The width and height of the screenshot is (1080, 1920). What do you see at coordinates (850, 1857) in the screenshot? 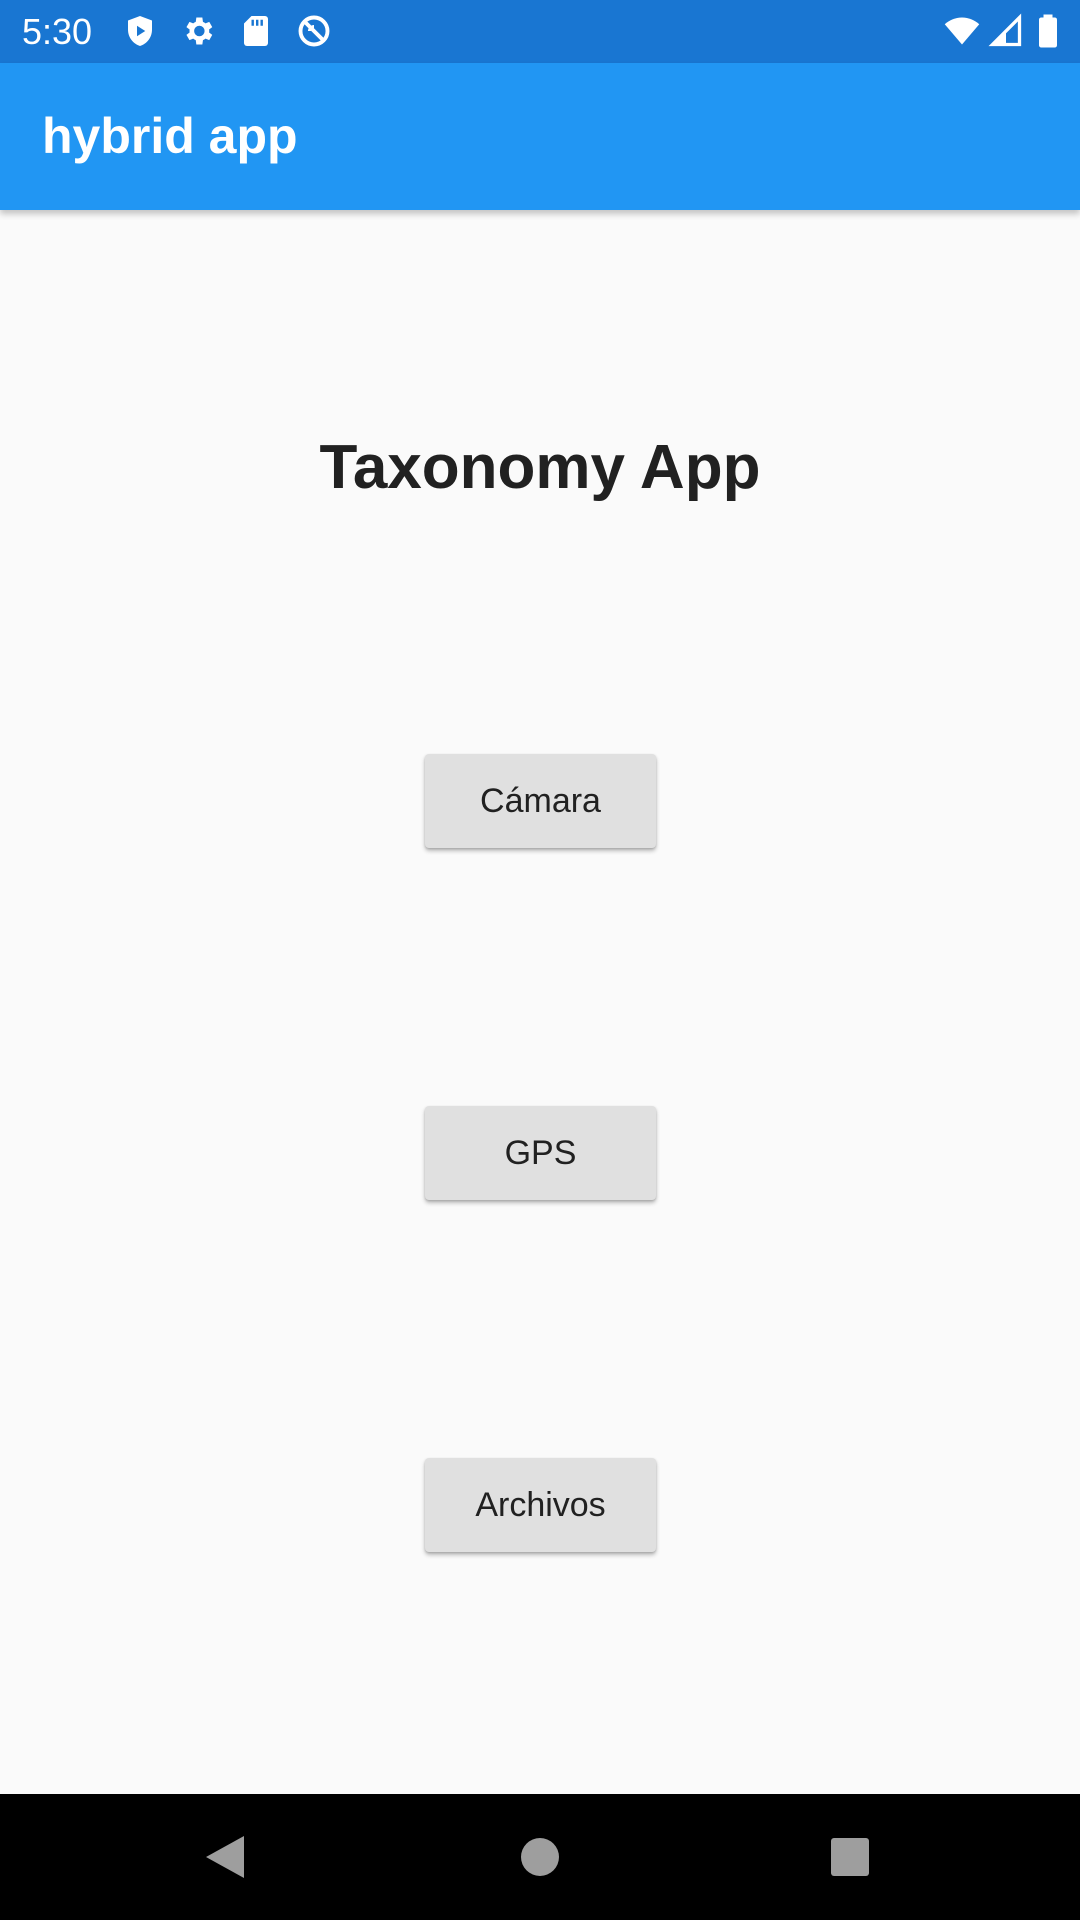
I see `recents-icon` at bounding box center [850, 1857].